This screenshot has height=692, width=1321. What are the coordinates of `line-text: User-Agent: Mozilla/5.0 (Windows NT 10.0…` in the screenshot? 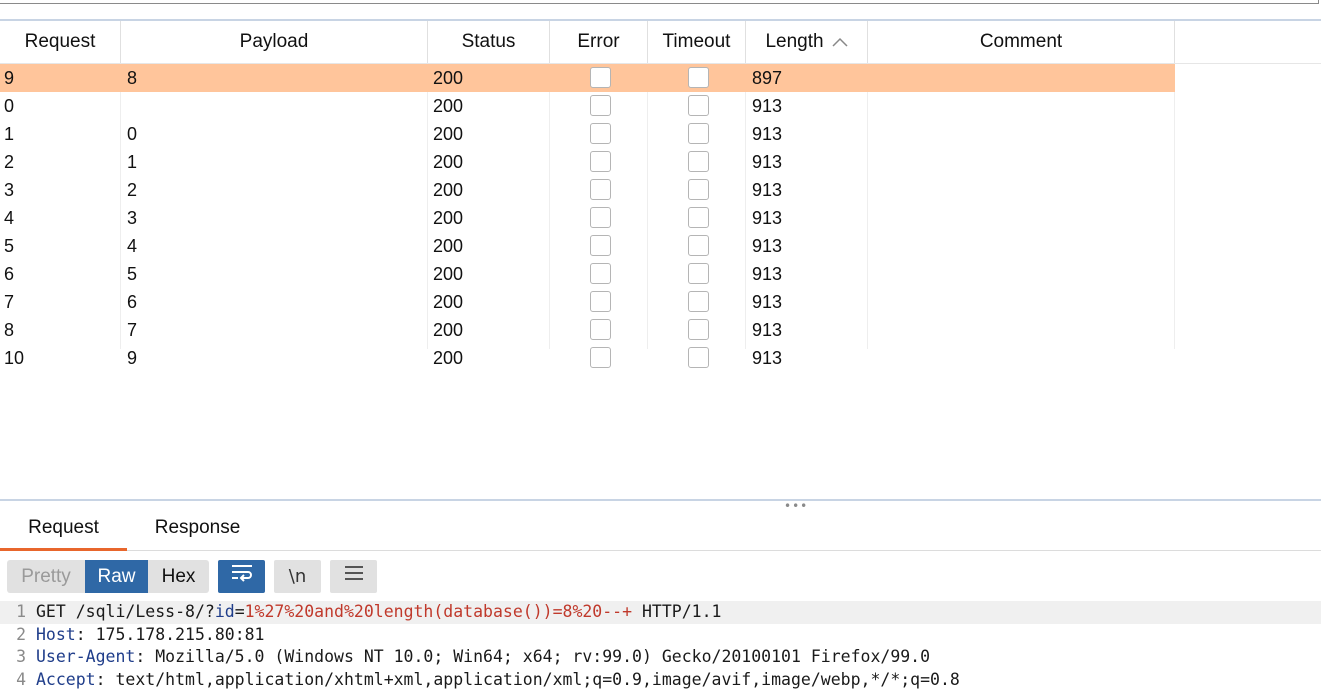 It's located at (483, 657).